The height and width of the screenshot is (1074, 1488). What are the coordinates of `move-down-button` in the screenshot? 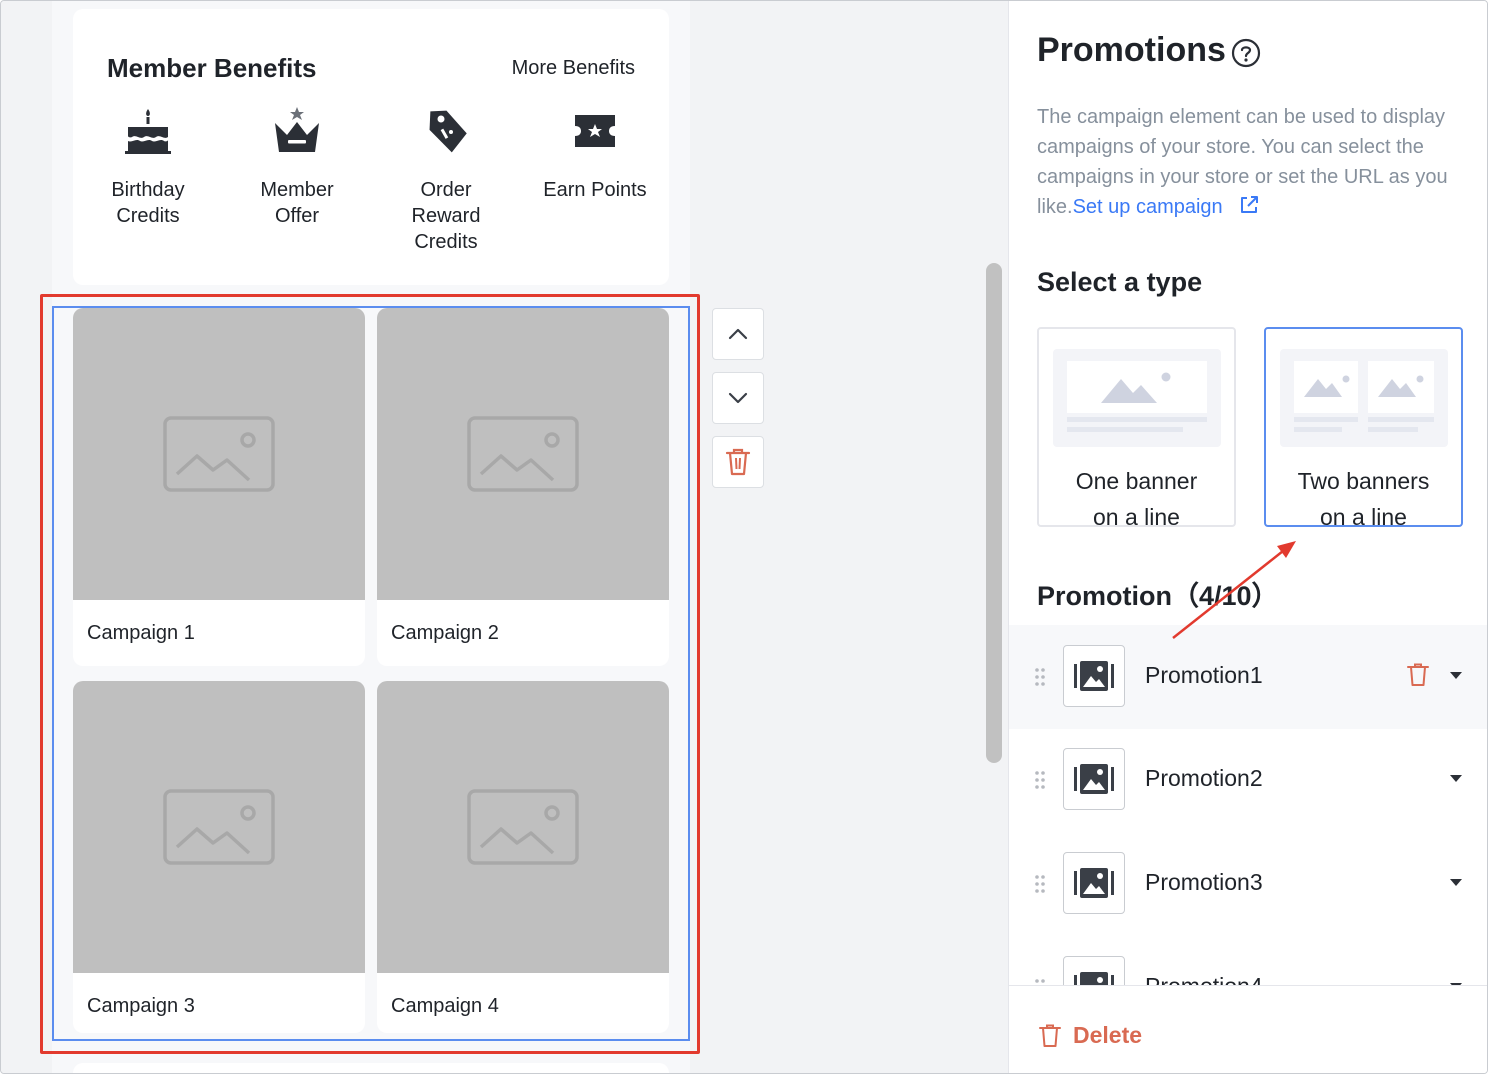 It's located at (738, 398).